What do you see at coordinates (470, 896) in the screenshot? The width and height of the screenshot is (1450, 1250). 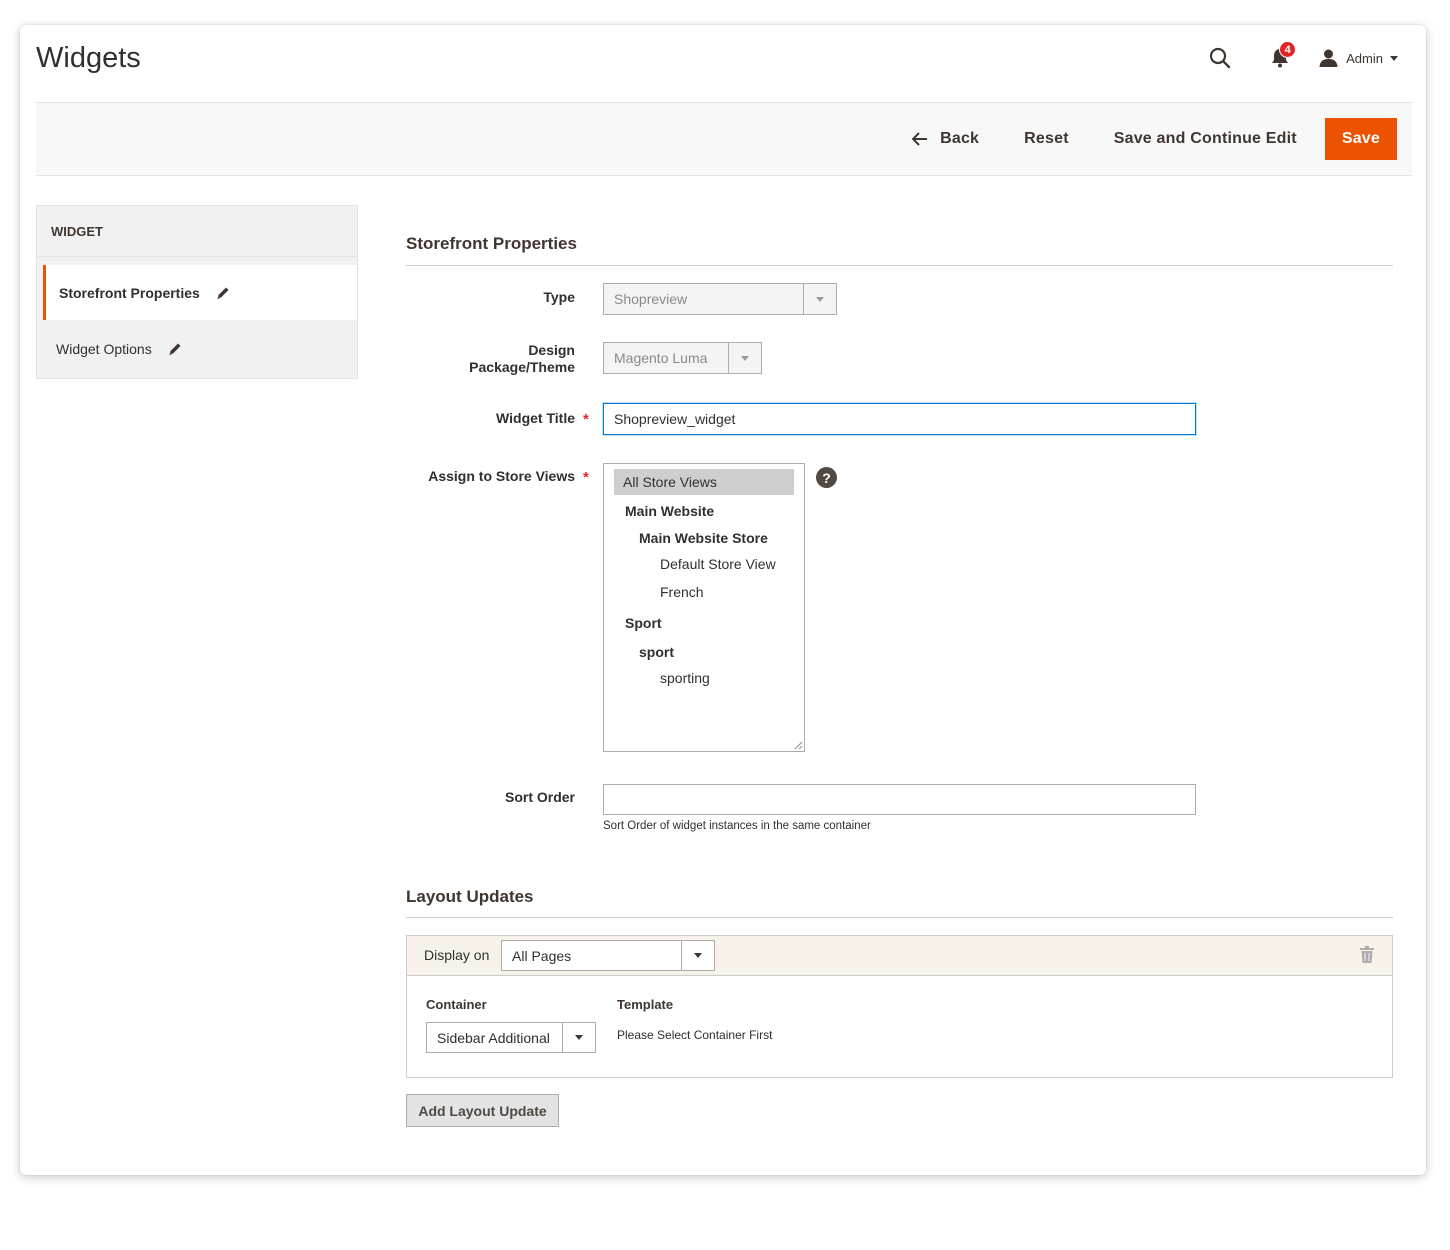 I see `layout-updates-title: Layout Updates` at bounding box center [470, 896].